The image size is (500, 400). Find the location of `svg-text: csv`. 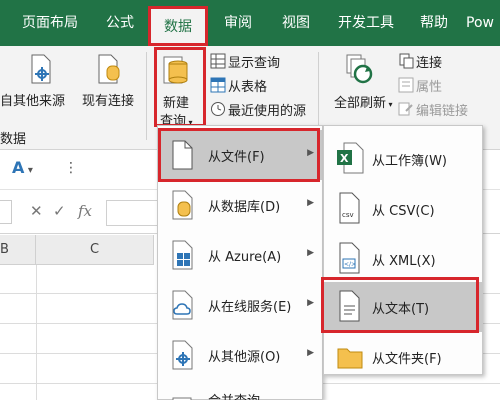

svg-text: csv is located at coordinates (348, 215).